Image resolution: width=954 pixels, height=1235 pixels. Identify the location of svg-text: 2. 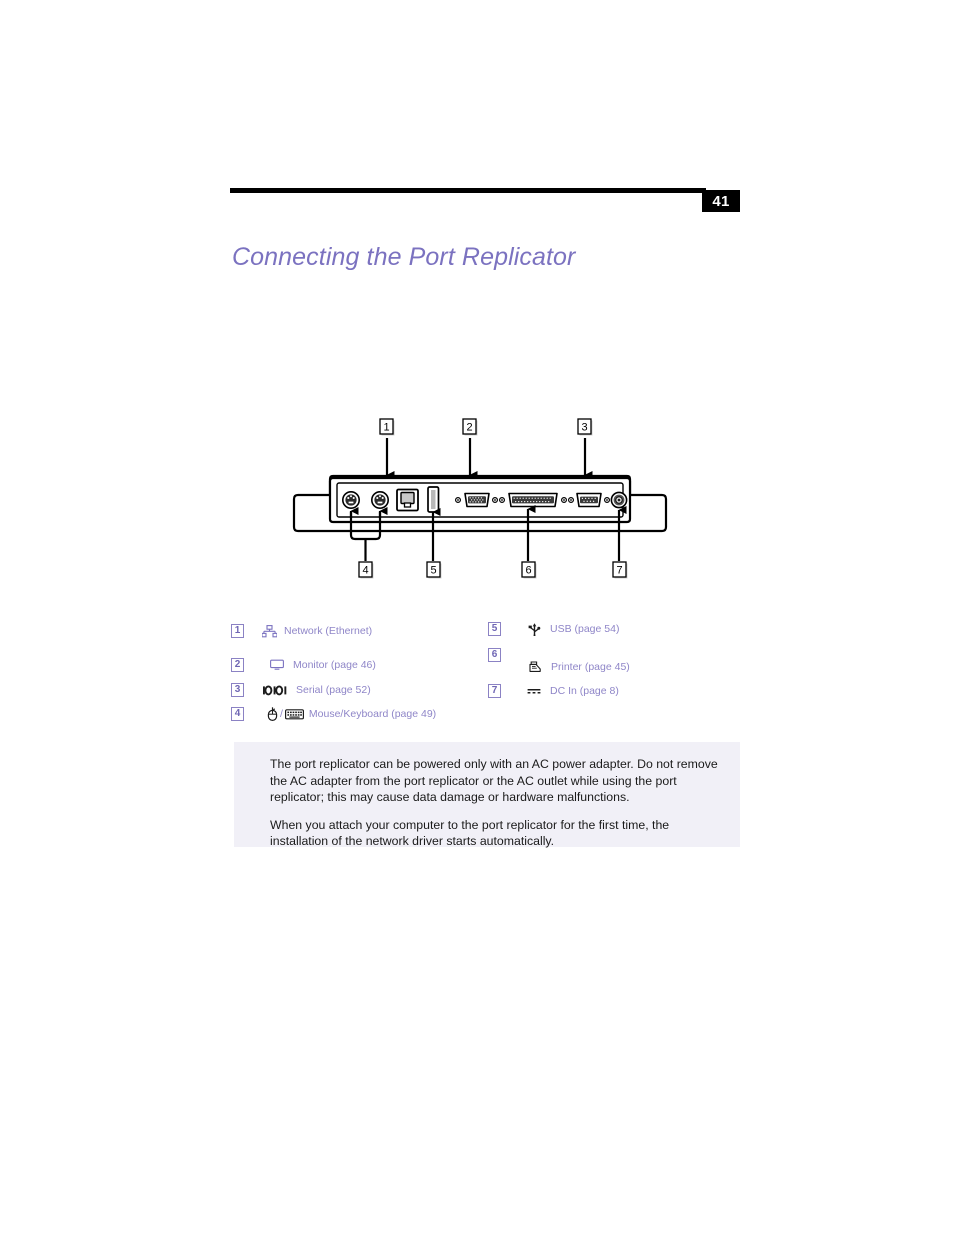
(469, 427).